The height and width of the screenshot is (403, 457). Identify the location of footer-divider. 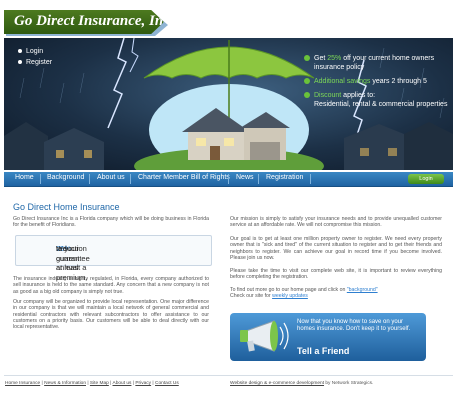
(228, 375).